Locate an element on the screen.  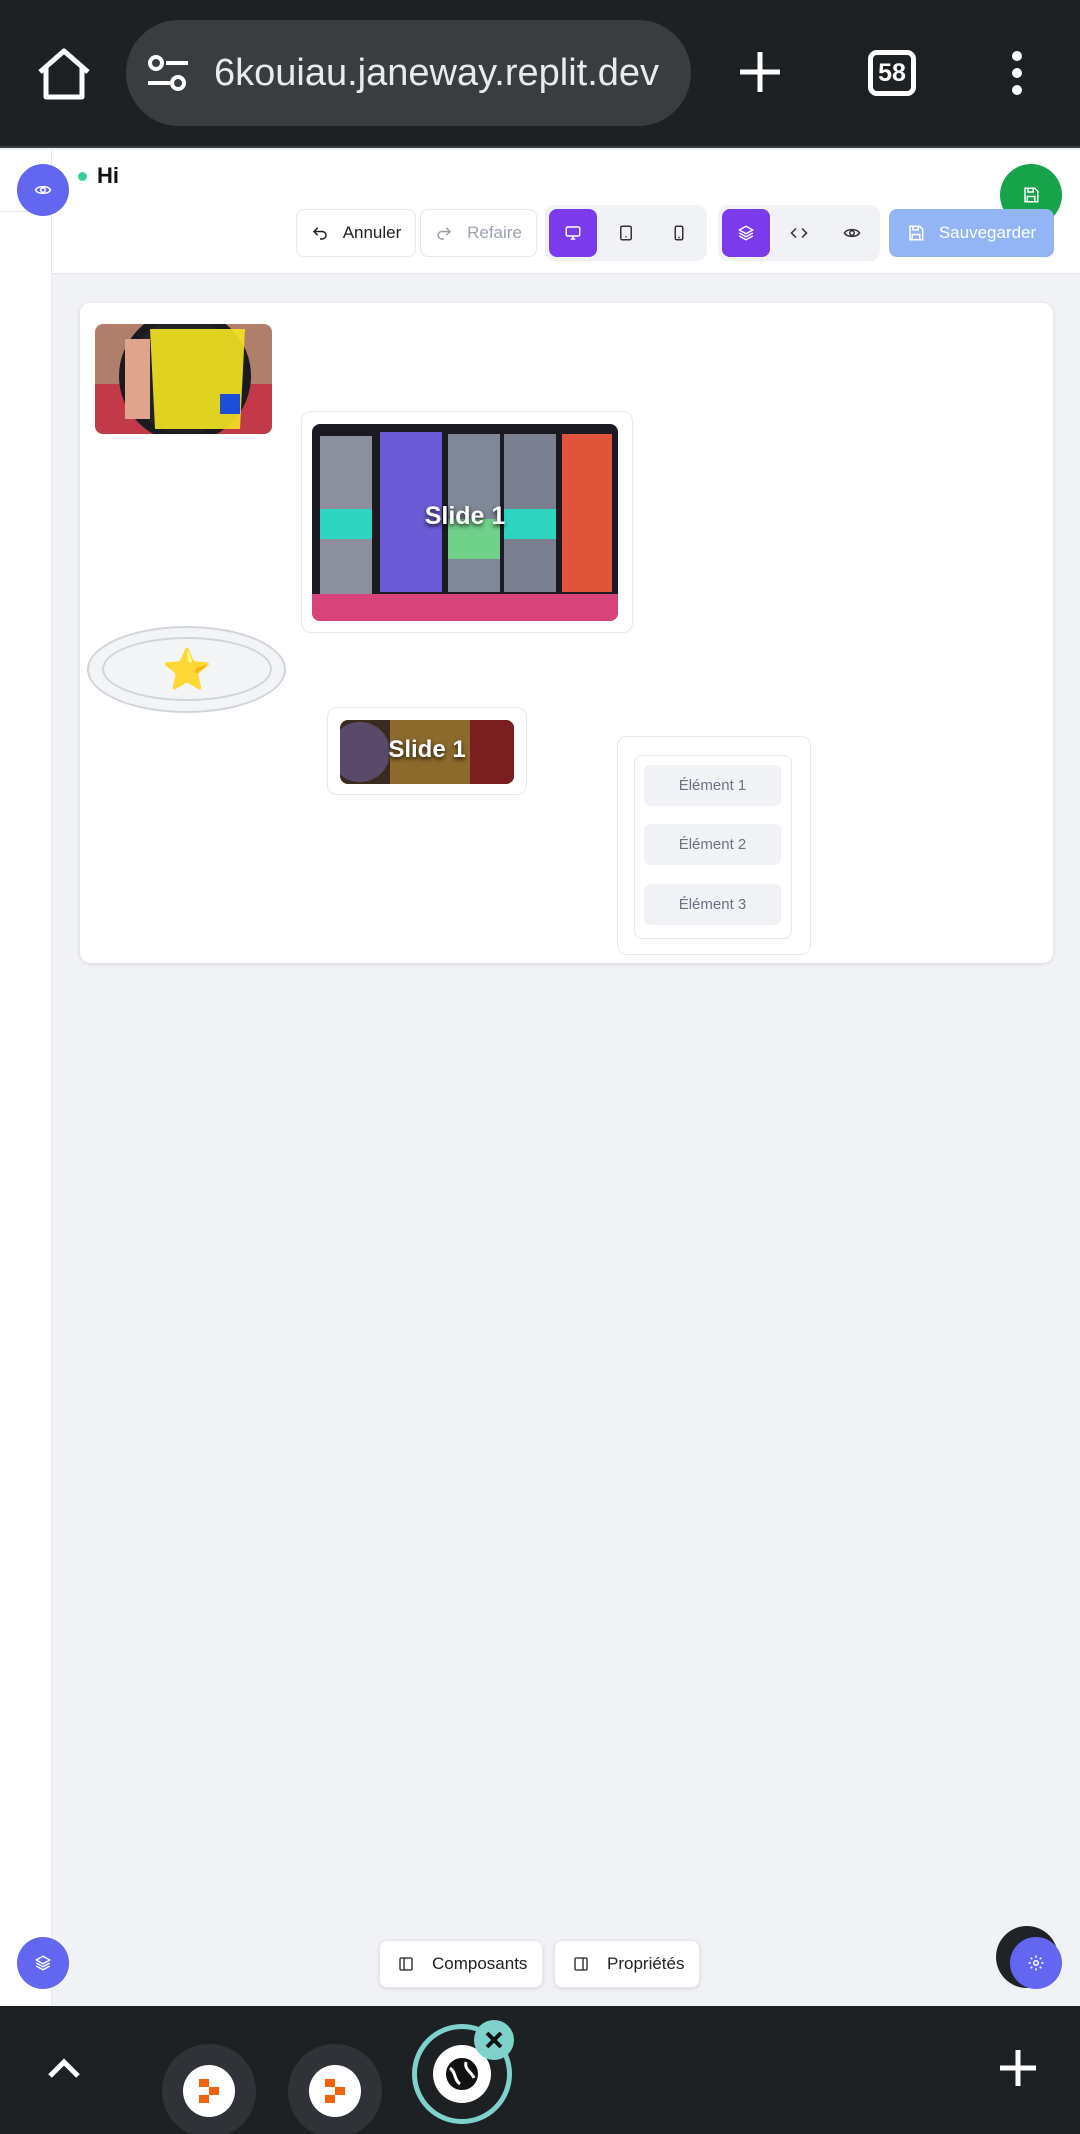
device-switcher is located at coordinates (626, 233).